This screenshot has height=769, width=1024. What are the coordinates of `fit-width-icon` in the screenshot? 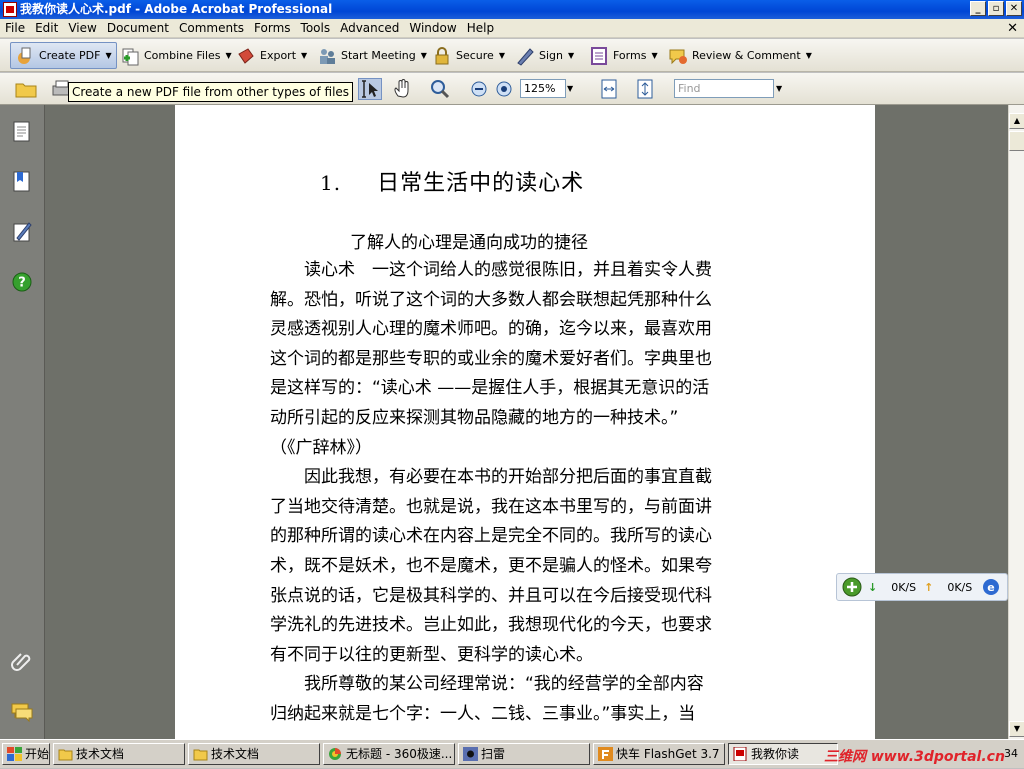 It's located at (609, 89).